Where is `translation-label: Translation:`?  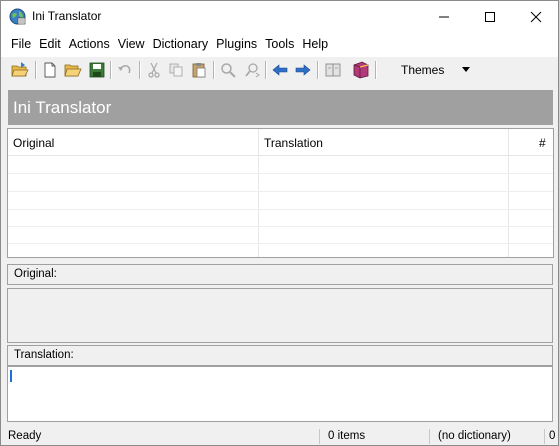 translation-label: Translation: is located at coordinates (44, 355).